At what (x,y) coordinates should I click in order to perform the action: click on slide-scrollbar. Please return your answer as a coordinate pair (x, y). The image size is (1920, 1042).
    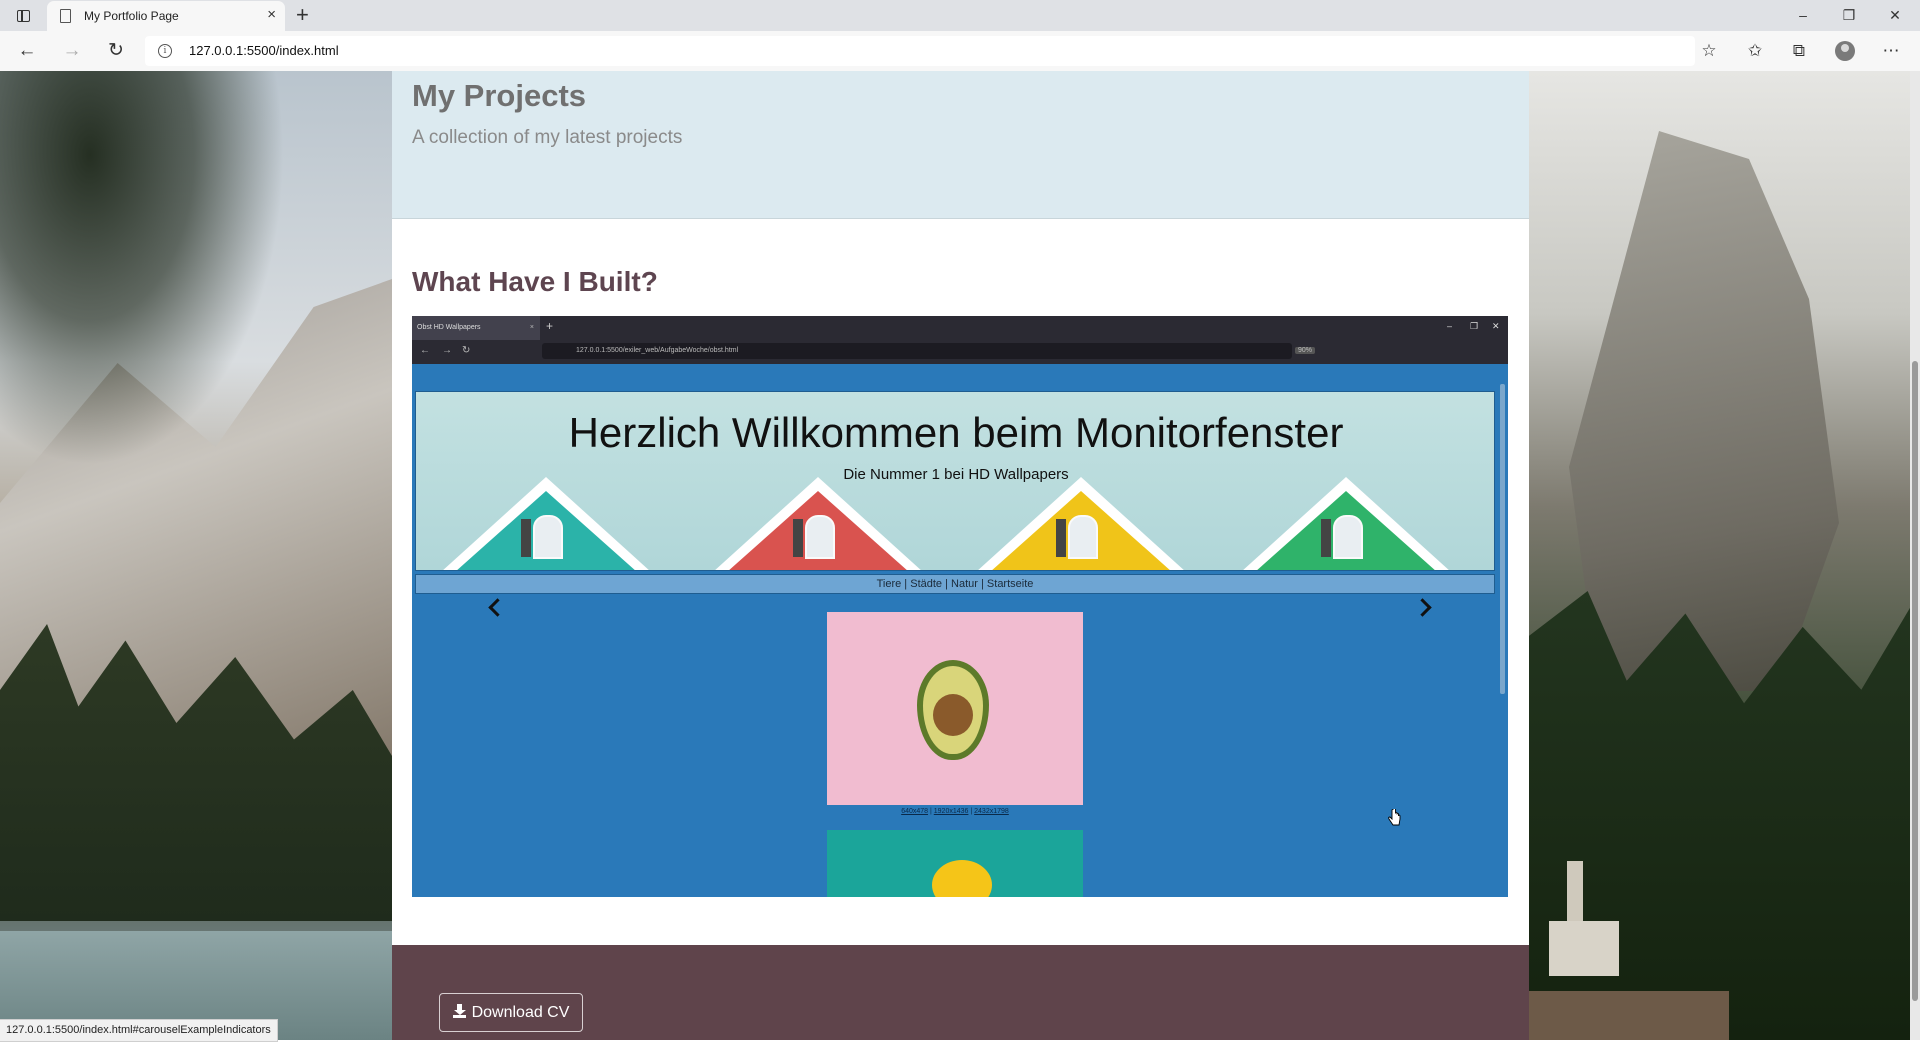
    Looking at the image, I should click on (1502, 630).